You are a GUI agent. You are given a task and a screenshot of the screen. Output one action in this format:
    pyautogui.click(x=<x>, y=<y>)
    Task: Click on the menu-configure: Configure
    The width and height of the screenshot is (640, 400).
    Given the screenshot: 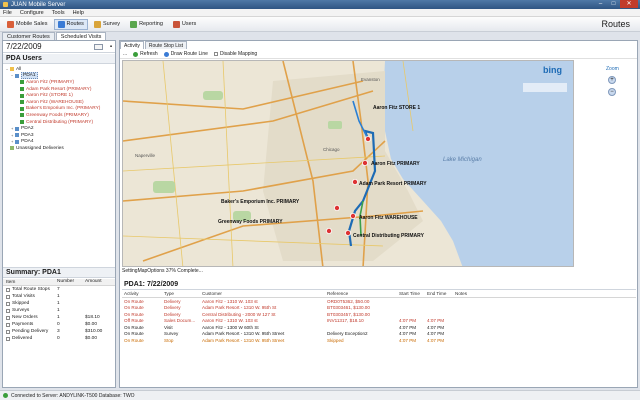 What is the action you would take?
    pyautogui.click(x=32, y=13)
    